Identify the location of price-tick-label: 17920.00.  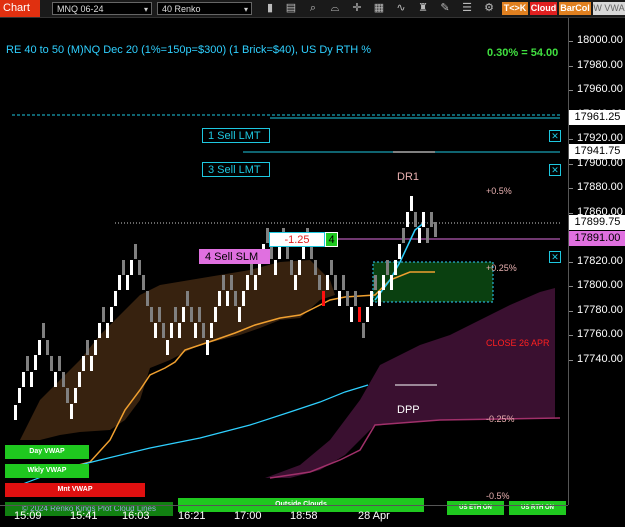
(600, 138).